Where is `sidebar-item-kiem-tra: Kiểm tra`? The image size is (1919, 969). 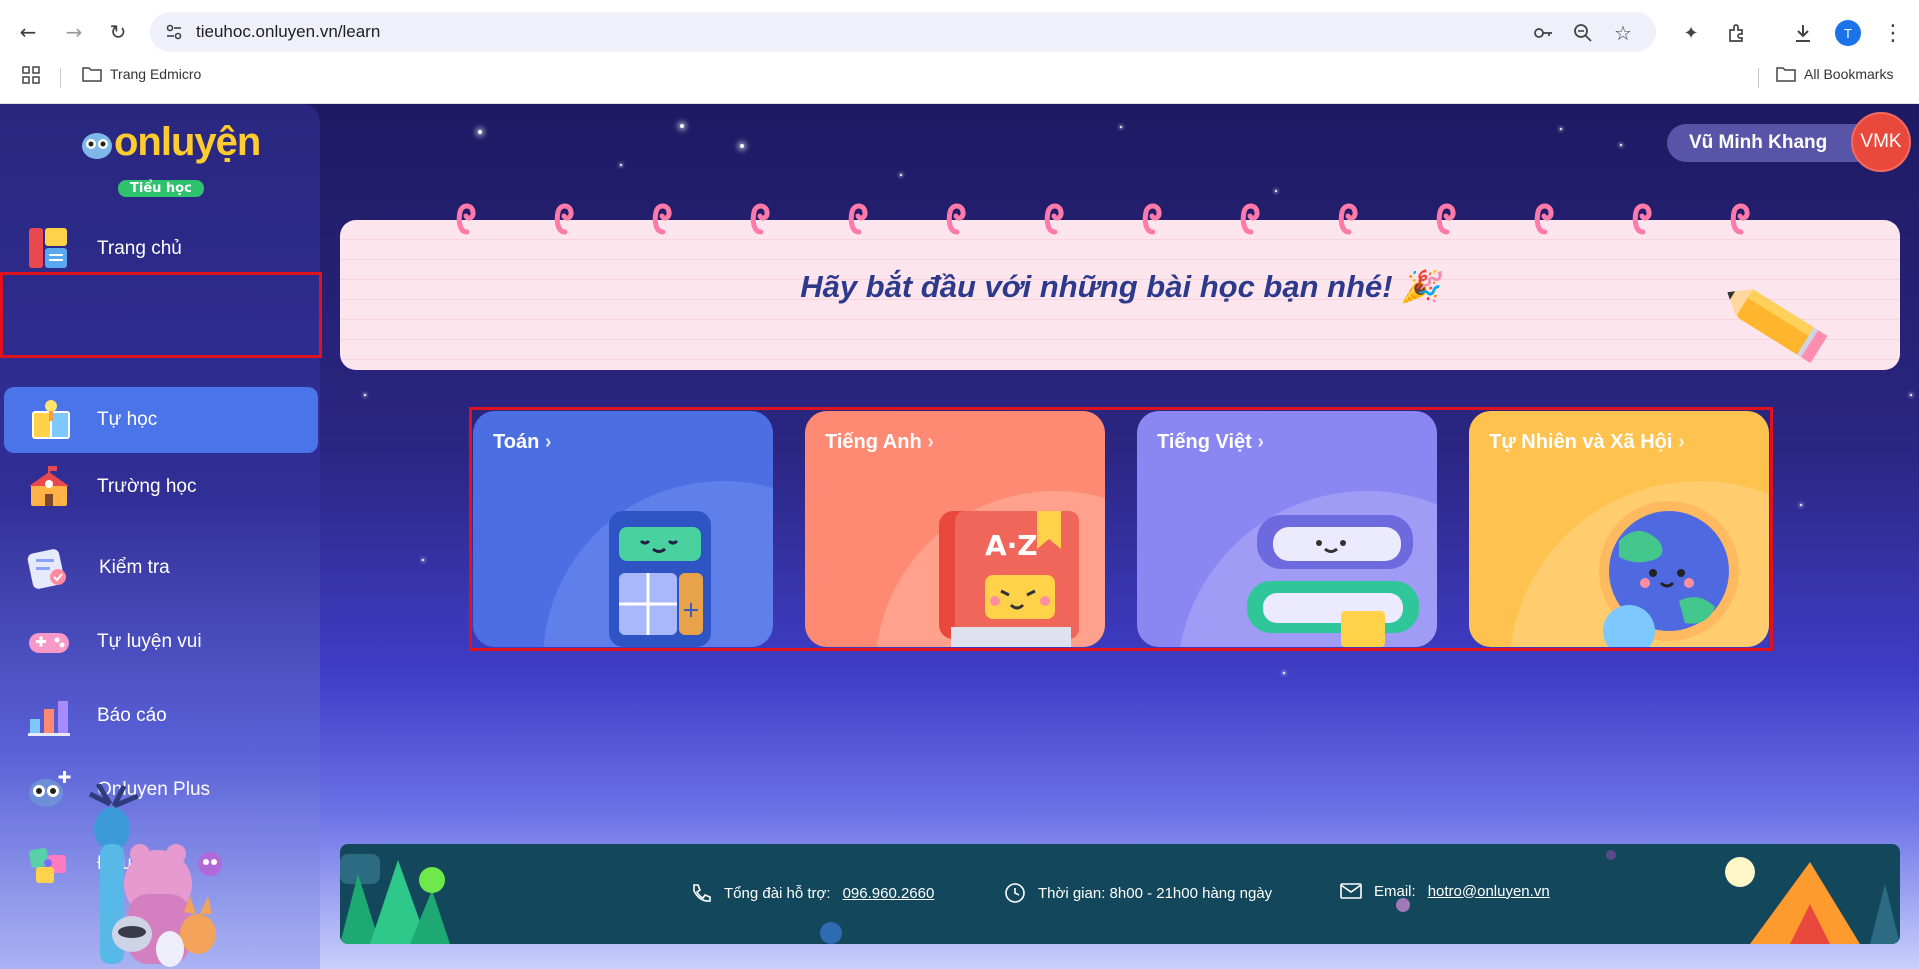
sidebar-item-kiem-tra: Kiểm tra is located at coordinates (160, 568).